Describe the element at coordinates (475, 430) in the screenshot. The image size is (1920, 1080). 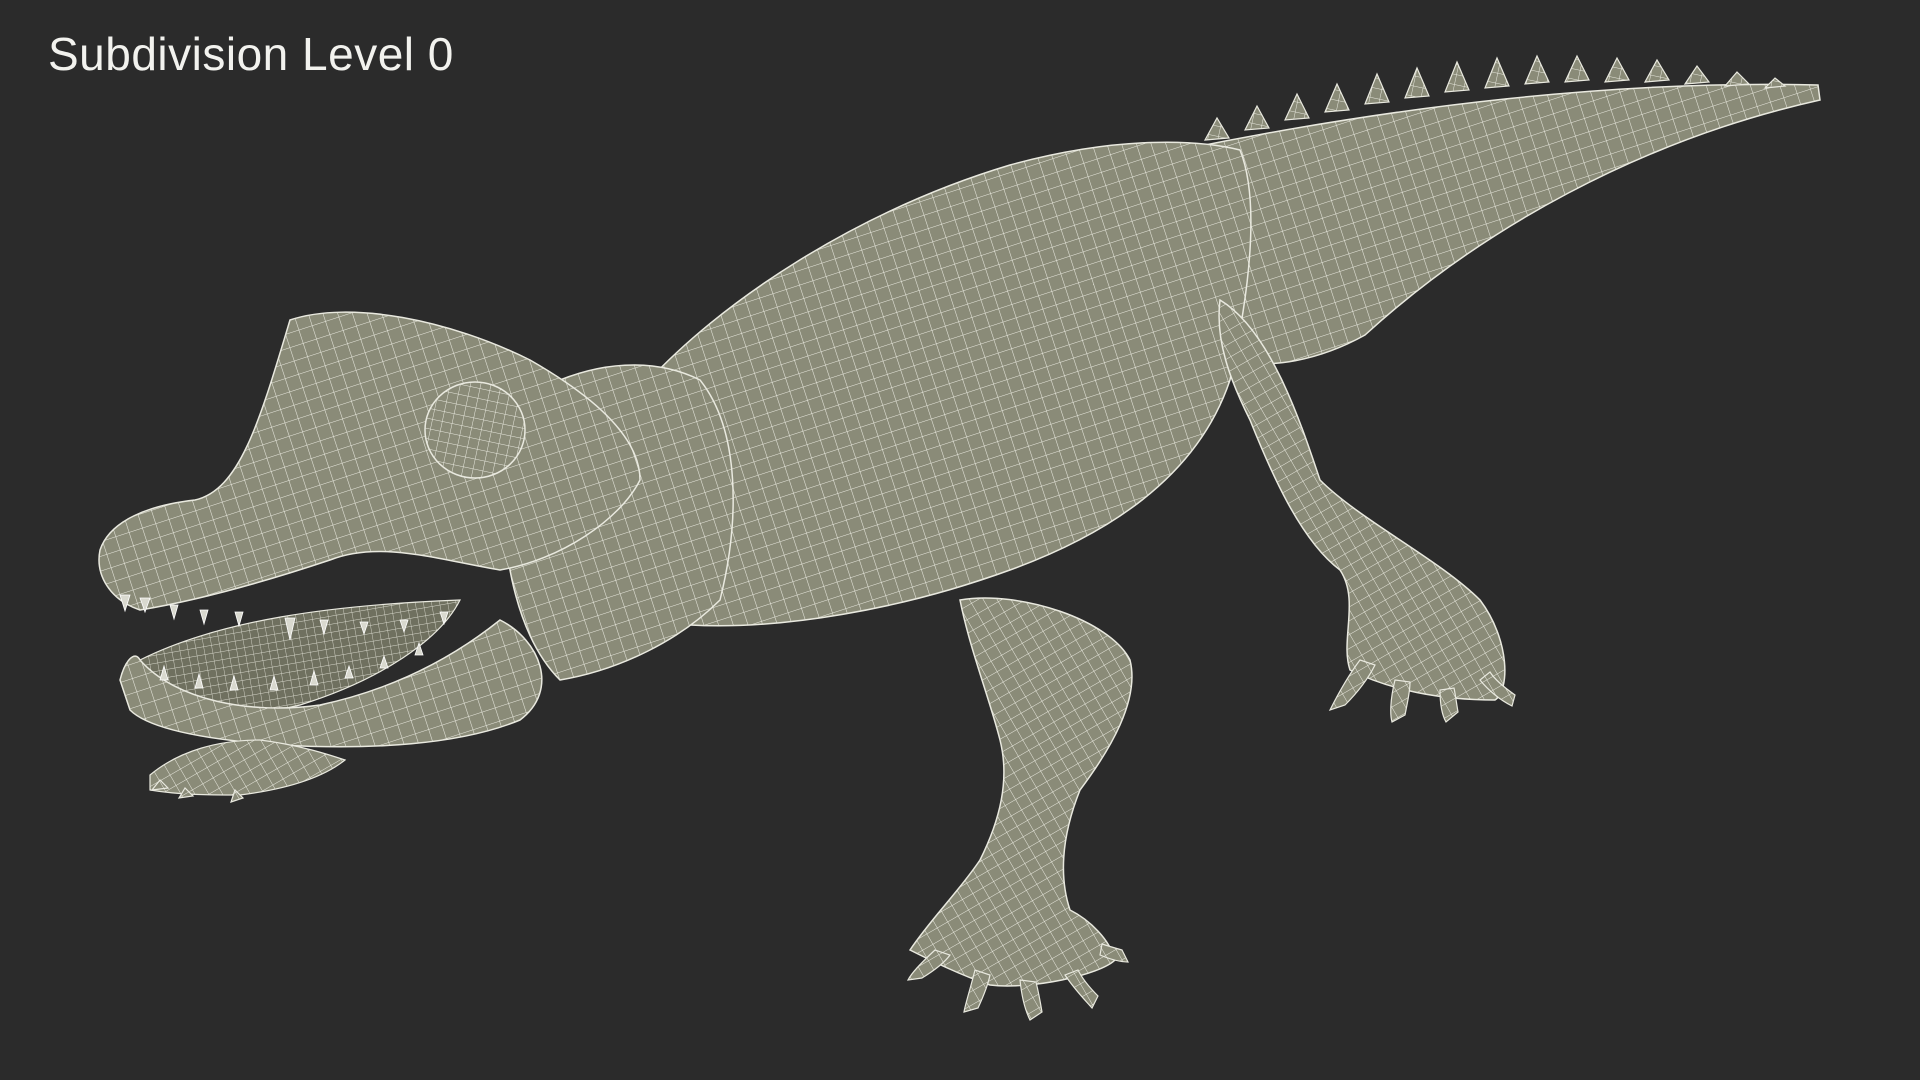
I see `eye-socket-mesh` at that location.